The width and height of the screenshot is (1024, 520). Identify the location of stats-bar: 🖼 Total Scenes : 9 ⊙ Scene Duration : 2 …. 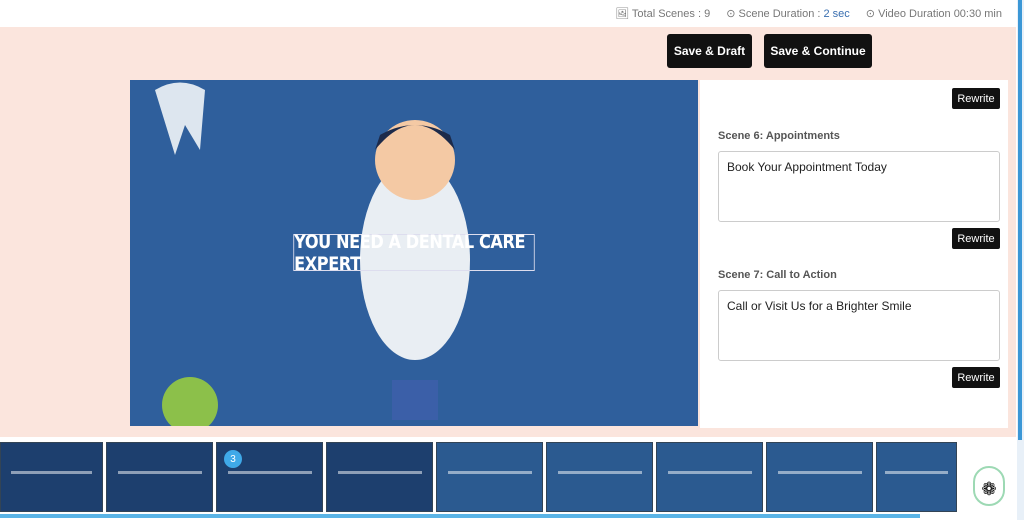
(508, 13).